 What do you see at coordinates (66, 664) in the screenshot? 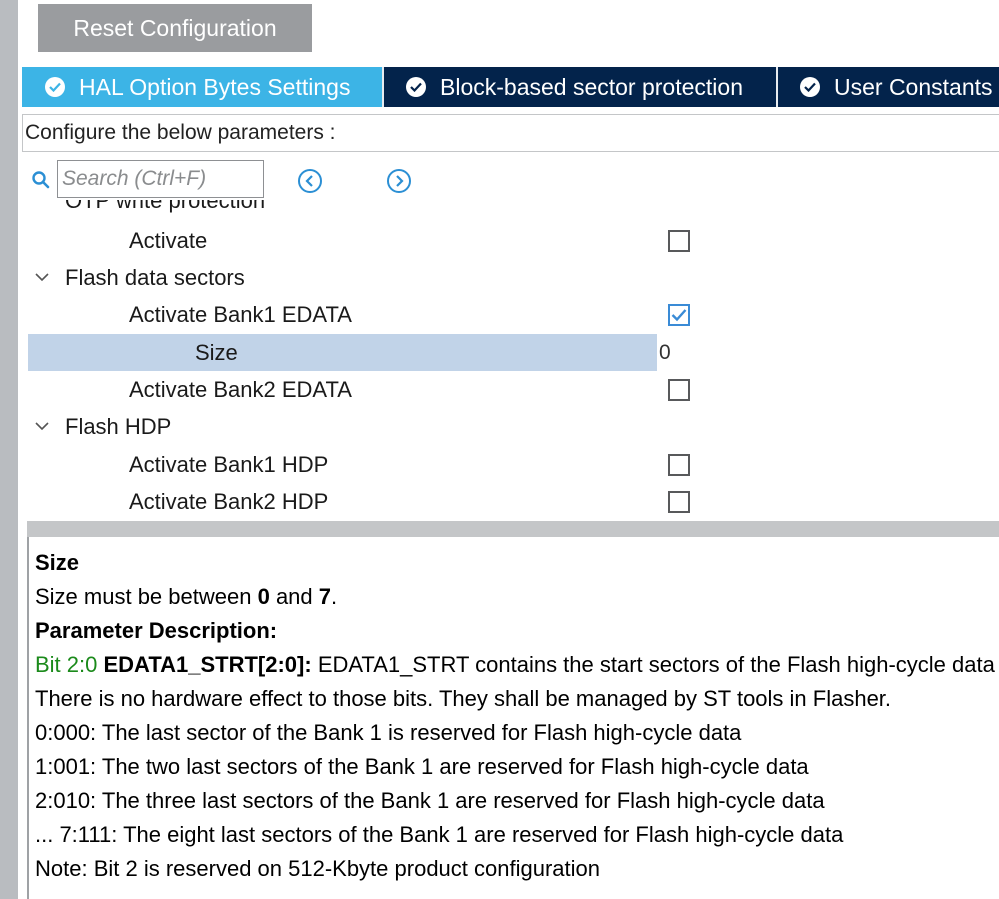
I see `bit-label: Bit 2:0` at bounding box center [66, 664].